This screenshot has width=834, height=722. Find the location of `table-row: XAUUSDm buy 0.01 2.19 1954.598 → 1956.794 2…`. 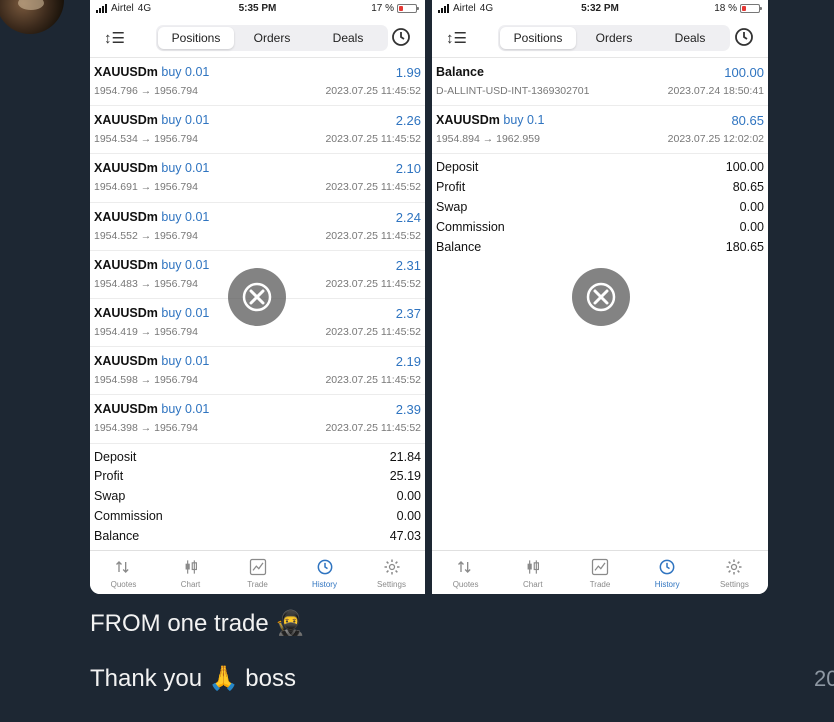

table-row: XAUUSDm buy 0.01 2.19 1954.598 → 1956.794 2… is located at coordinates (257, 371).